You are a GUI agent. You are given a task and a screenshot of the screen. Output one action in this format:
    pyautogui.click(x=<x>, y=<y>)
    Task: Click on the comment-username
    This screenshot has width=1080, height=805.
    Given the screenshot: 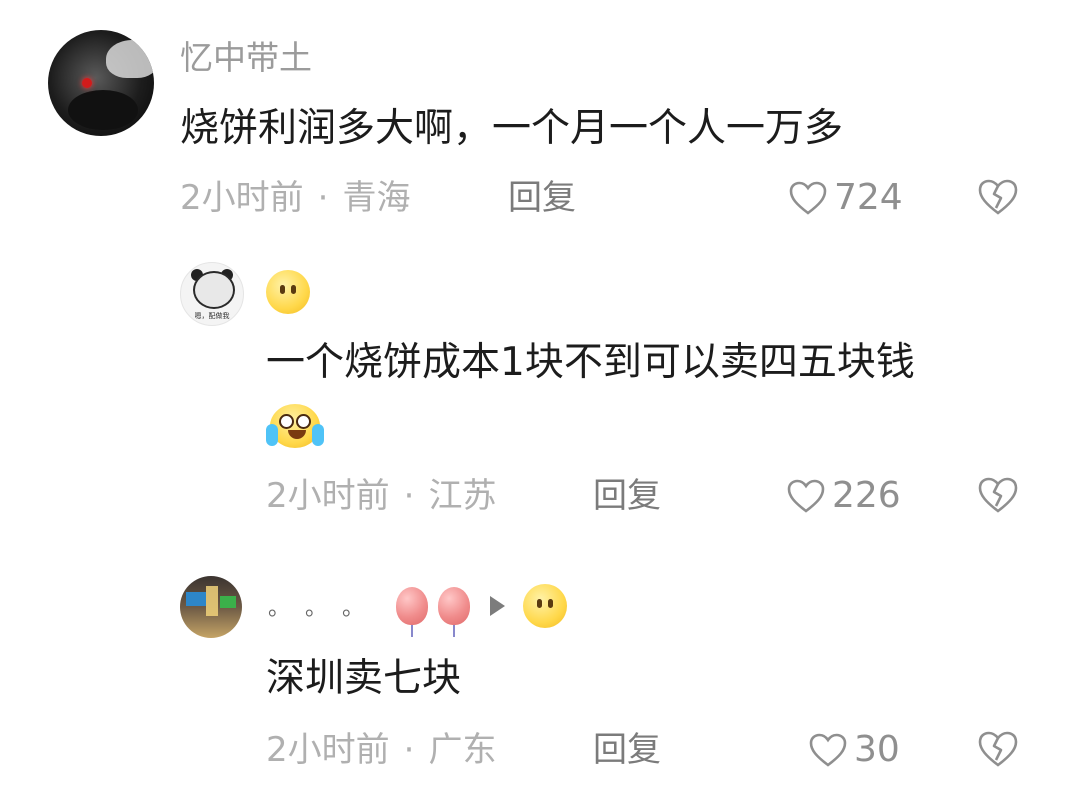 What is the action you would take?
    pyautogui.click(x=288, y=292)
    